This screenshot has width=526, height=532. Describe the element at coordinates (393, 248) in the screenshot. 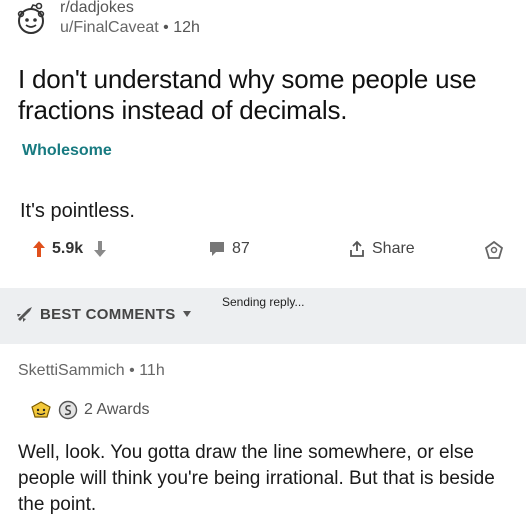

I see `share-label: Share` at that location.